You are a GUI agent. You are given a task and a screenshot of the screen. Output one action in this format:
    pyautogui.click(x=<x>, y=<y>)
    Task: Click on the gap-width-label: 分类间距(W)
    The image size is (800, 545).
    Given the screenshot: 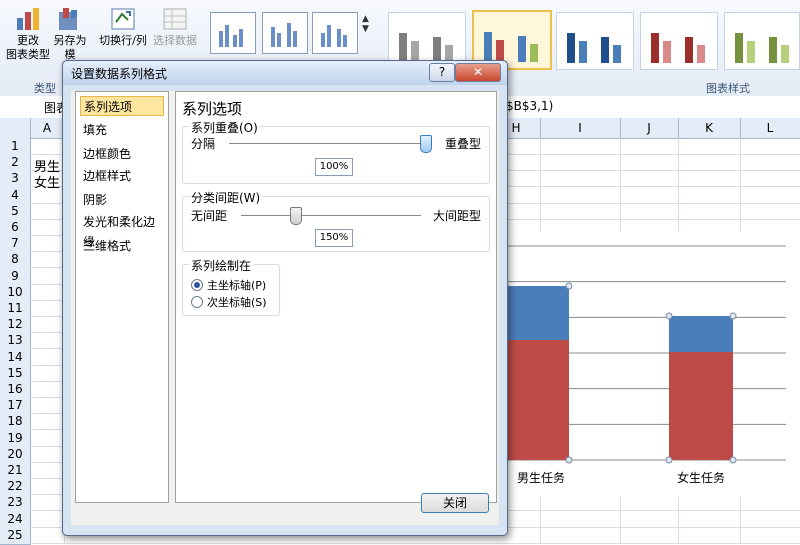 What is the action you would take?
    pyautogui.click(x=226, y=197)
    